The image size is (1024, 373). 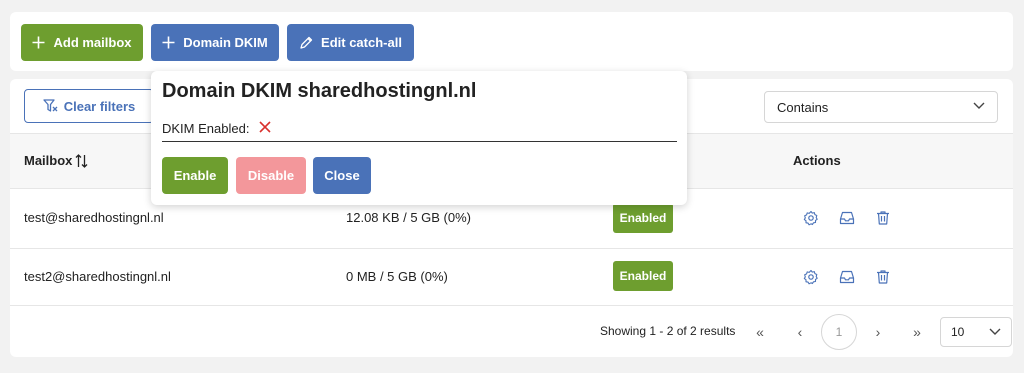 What do you see at coordinates (976, 332) in the screenshot?
I see `page-size-select: 10` at bounding box center [976, 332].